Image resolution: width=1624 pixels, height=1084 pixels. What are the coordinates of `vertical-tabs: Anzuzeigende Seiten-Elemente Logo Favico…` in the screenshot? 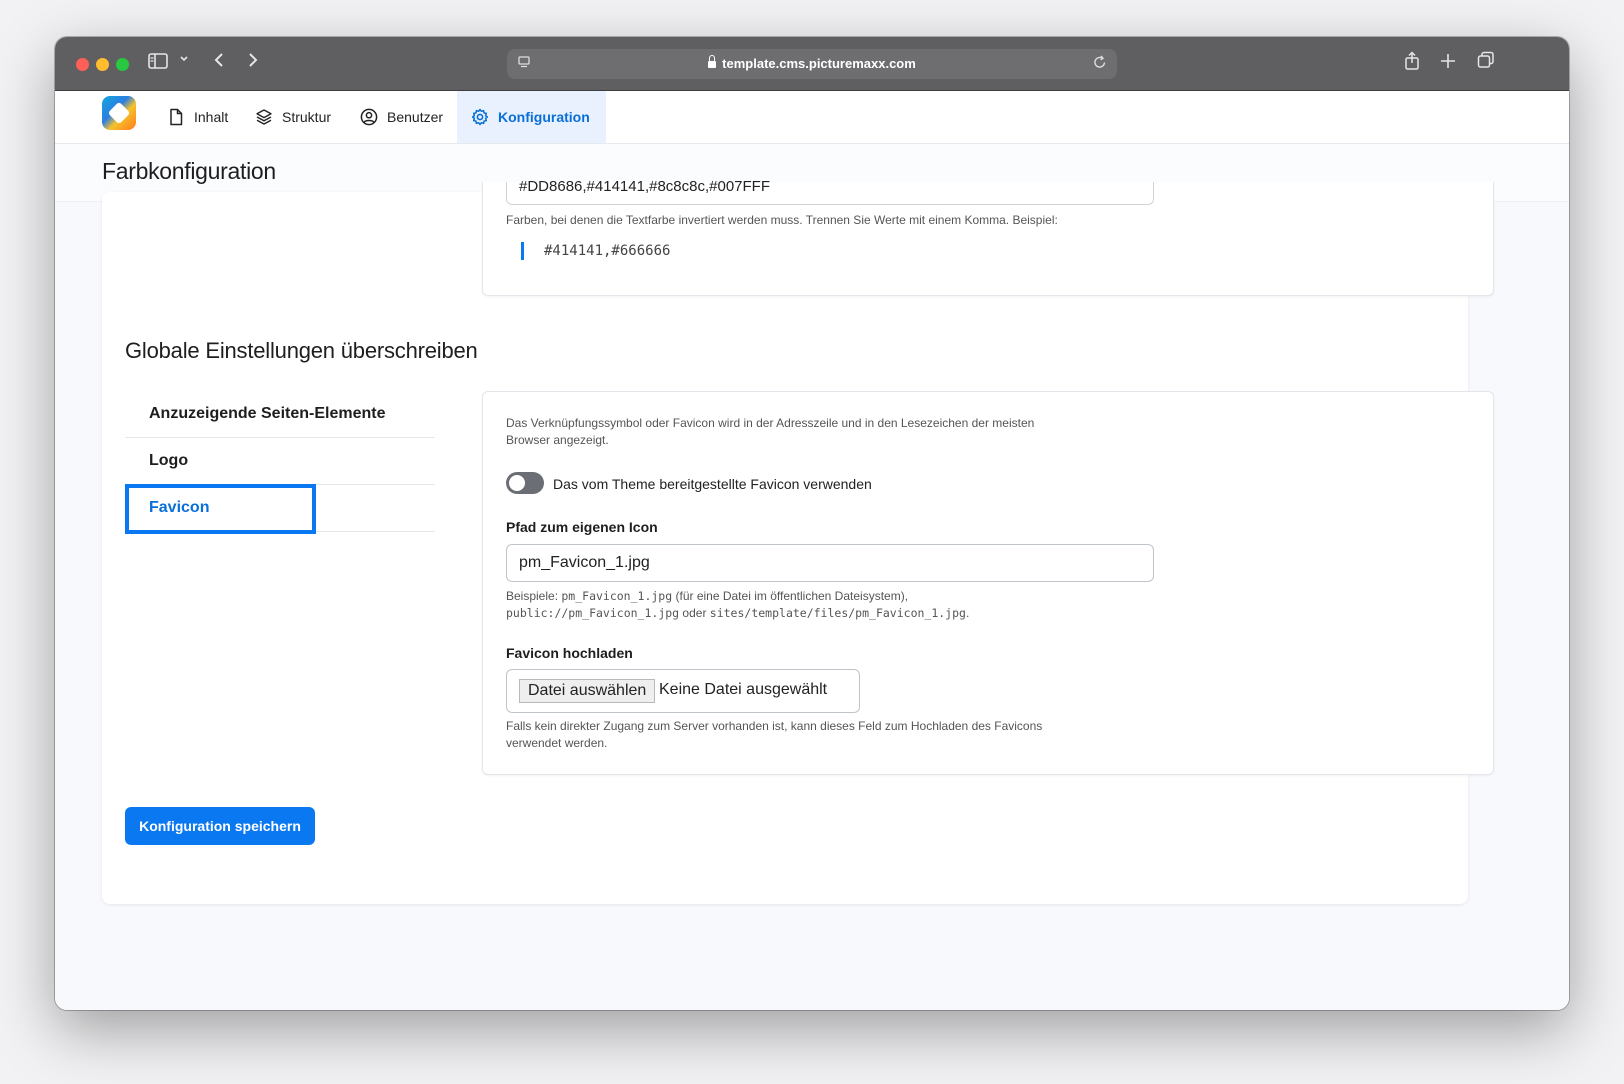 It's located at (280, 462).